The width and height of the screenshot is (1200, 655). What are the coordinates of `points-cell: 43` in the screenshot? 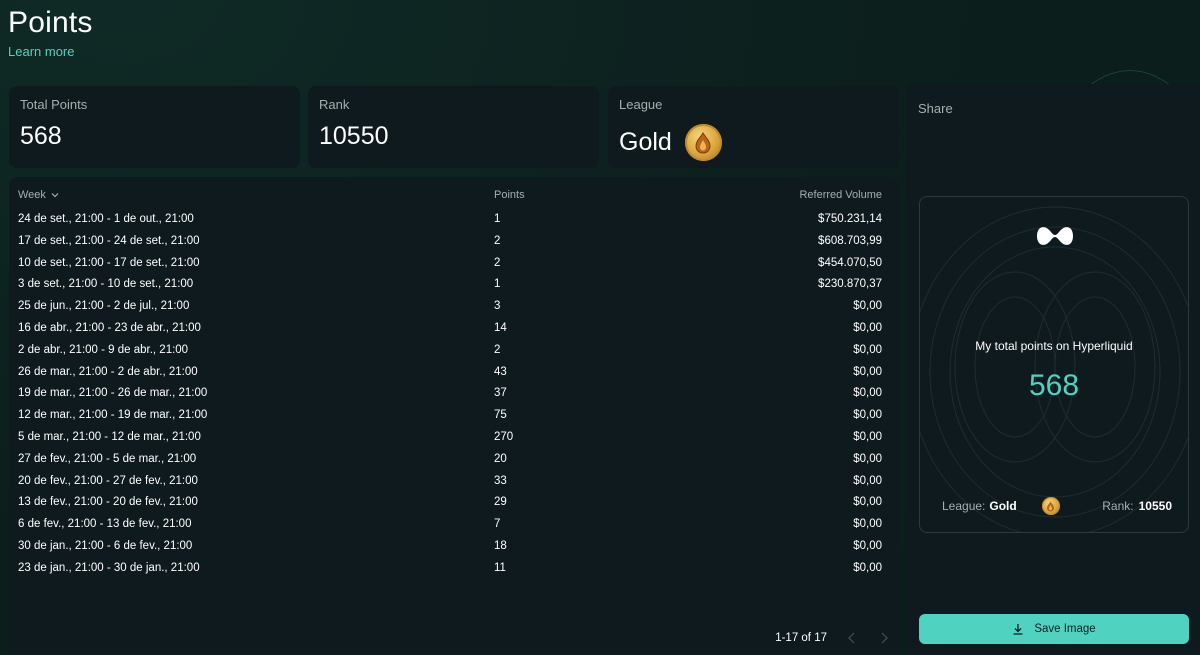 It's located at (500, 371).